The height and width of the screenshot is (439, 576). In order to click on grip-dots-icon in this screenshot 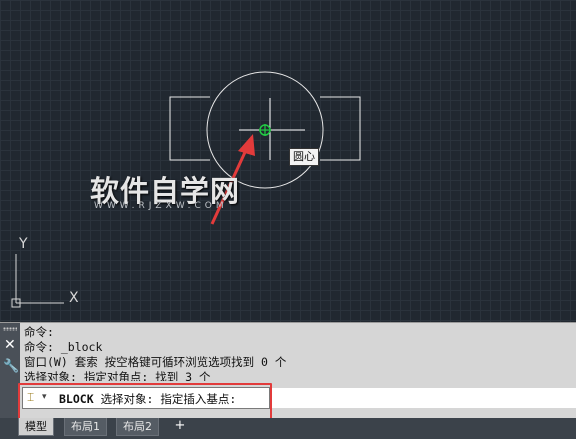, I will do `click(10, 329)`.